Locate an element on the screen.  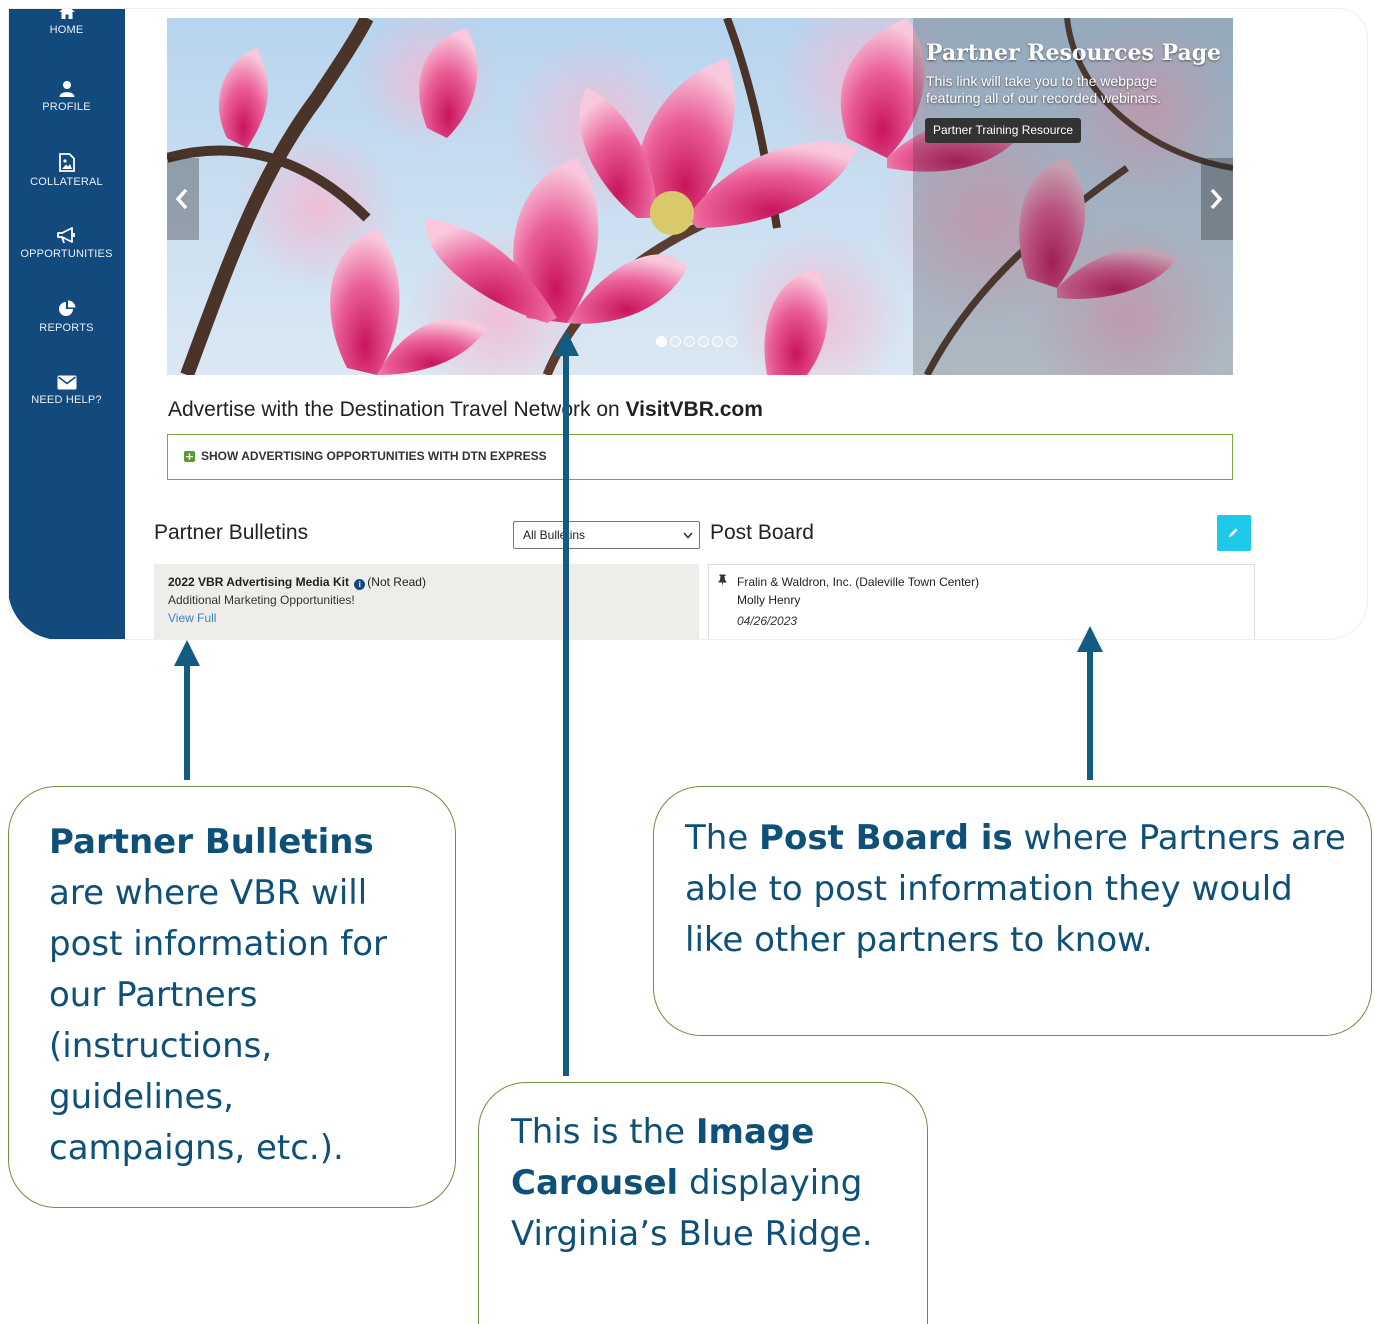
sidebar-item-opportunities: OPPORTUNITIES is located at coordinates (66, 243).